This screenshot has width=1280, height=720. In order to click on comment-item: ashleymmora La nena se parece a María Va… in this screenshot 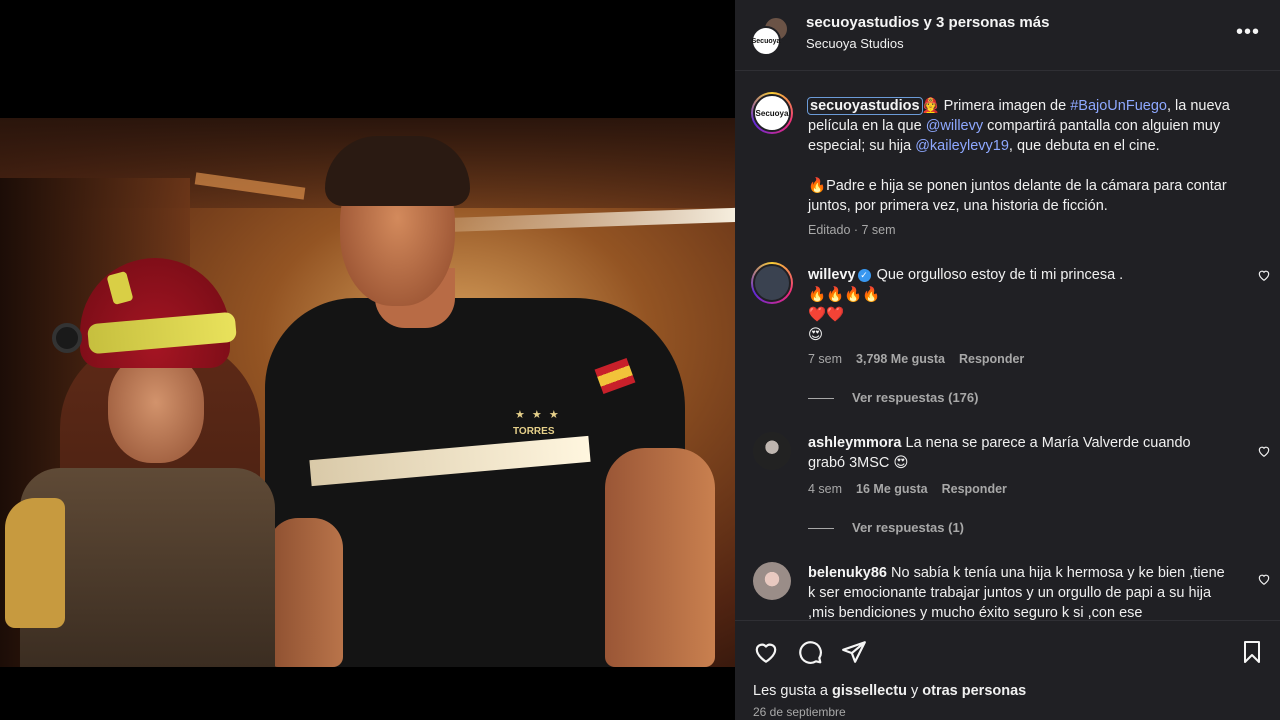, I will do `click(1011, 487)`.